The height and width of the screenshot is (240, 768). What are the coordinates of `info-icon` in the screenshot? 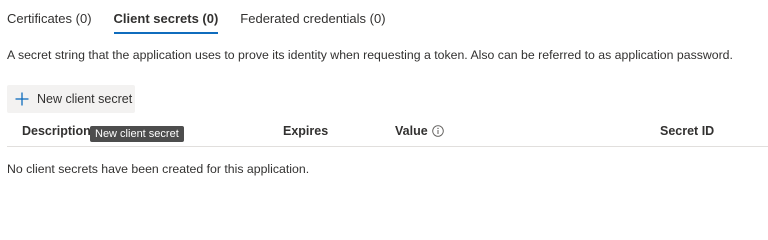 It's located at (437, 131).